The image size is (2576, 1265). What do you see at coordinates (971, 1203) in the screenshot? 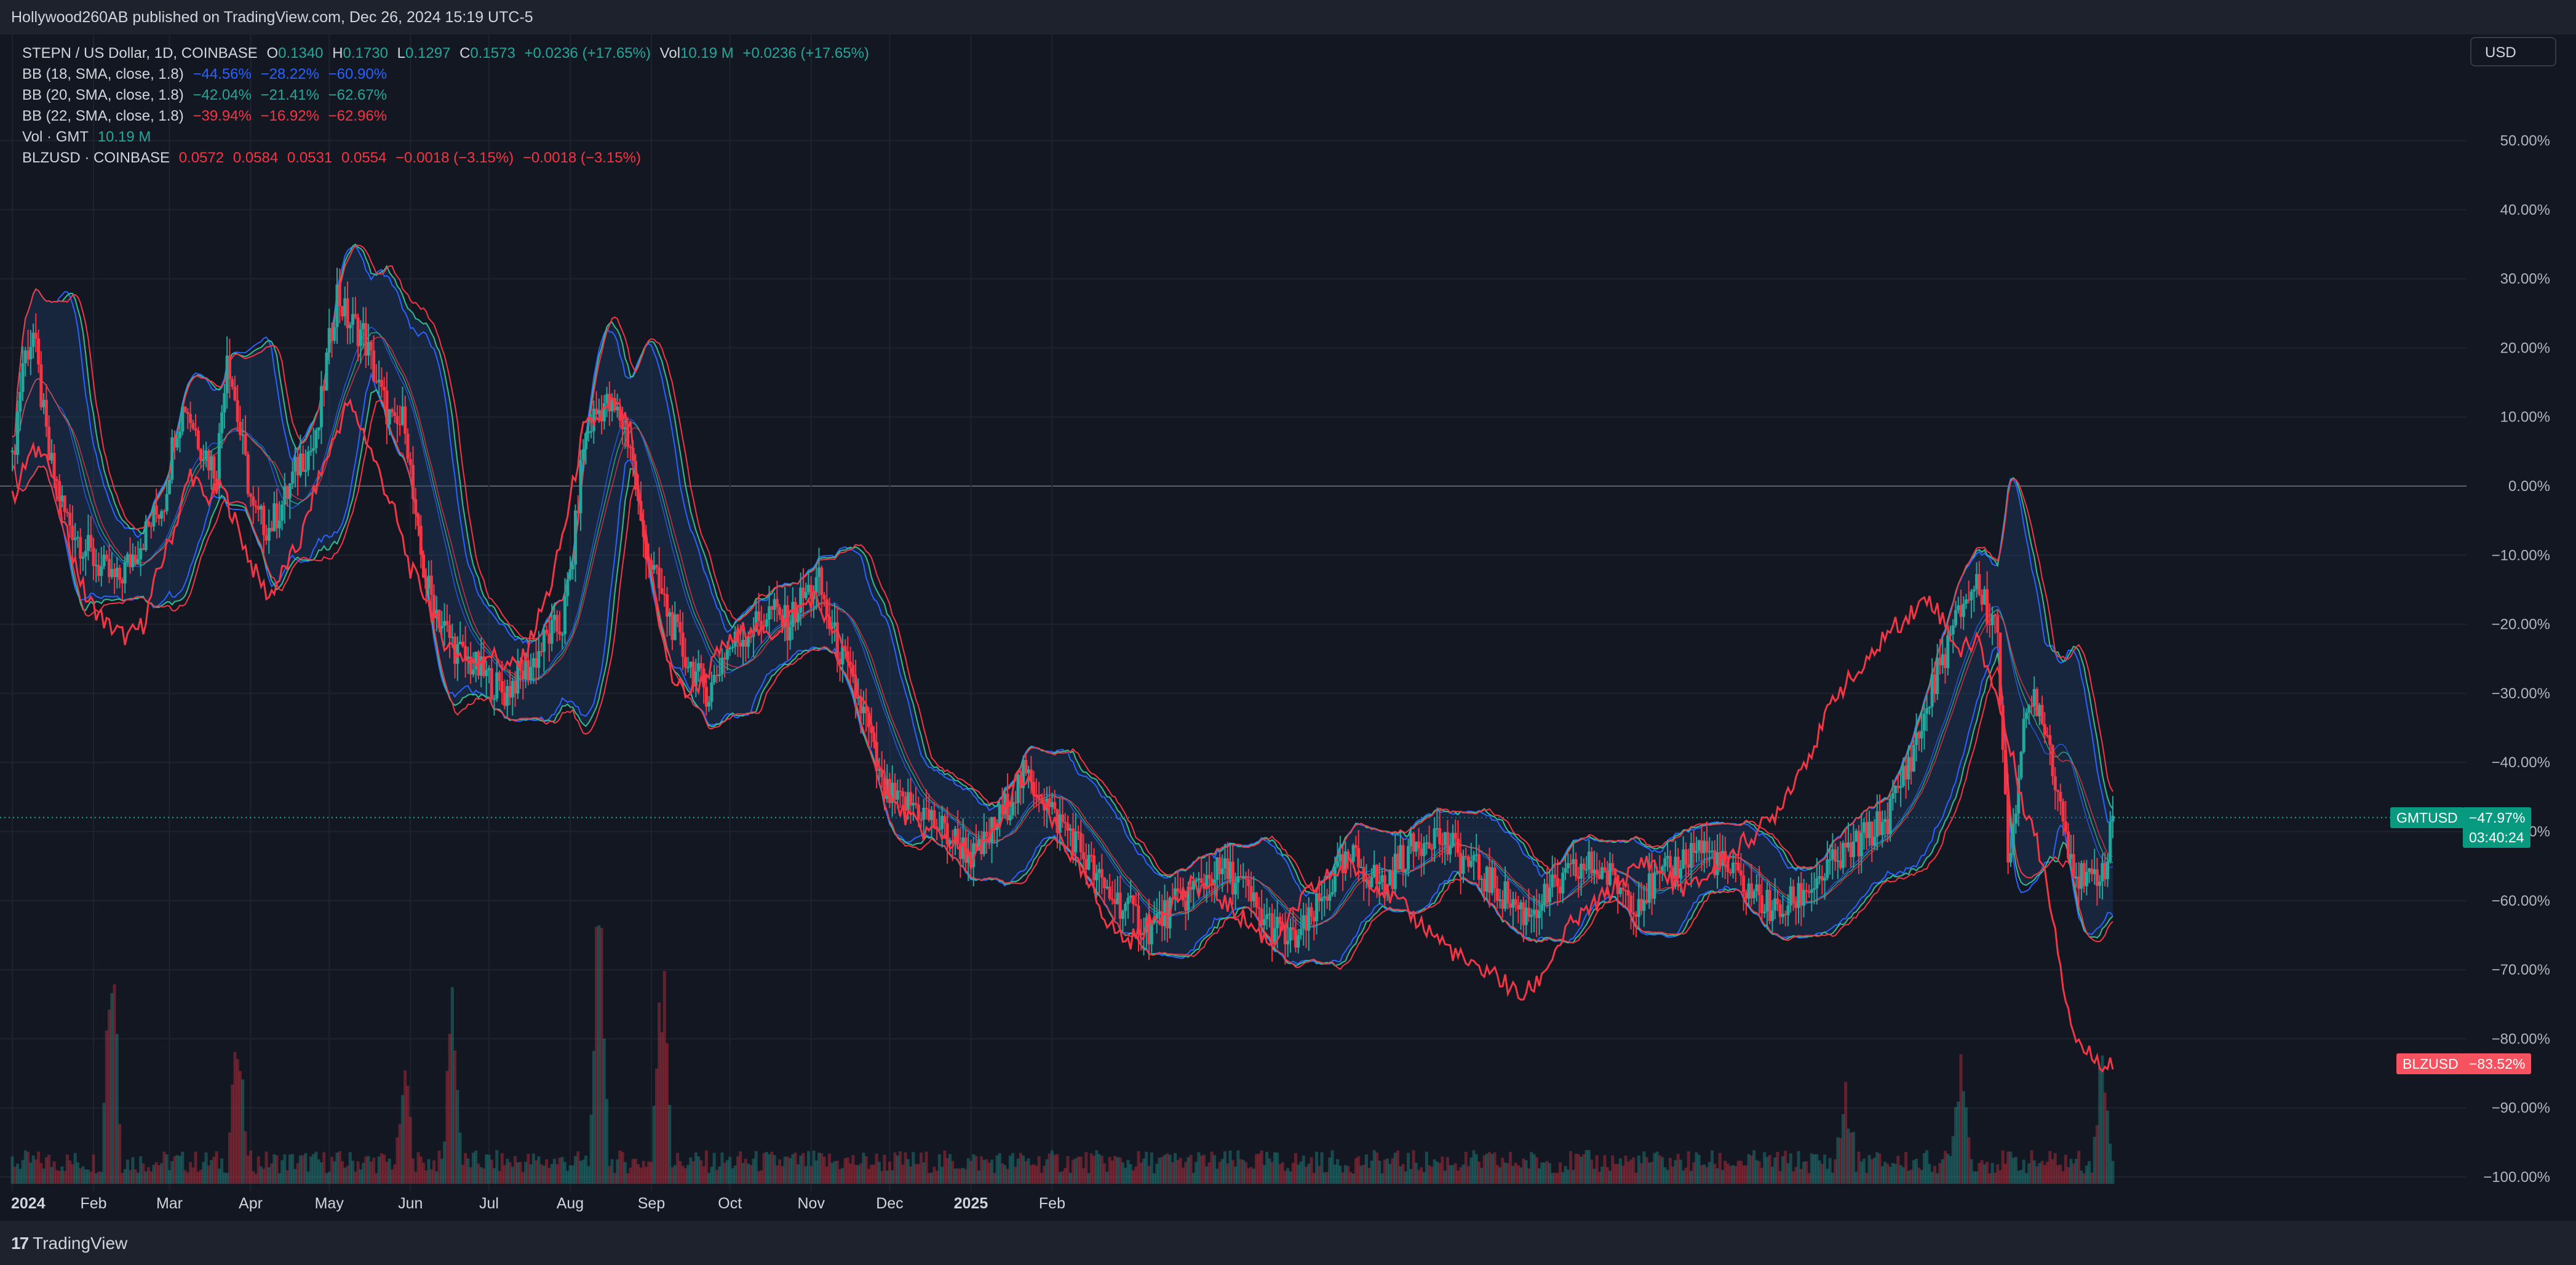
I see `x-tick-label: 2025` at bounding box center [971, 1203].